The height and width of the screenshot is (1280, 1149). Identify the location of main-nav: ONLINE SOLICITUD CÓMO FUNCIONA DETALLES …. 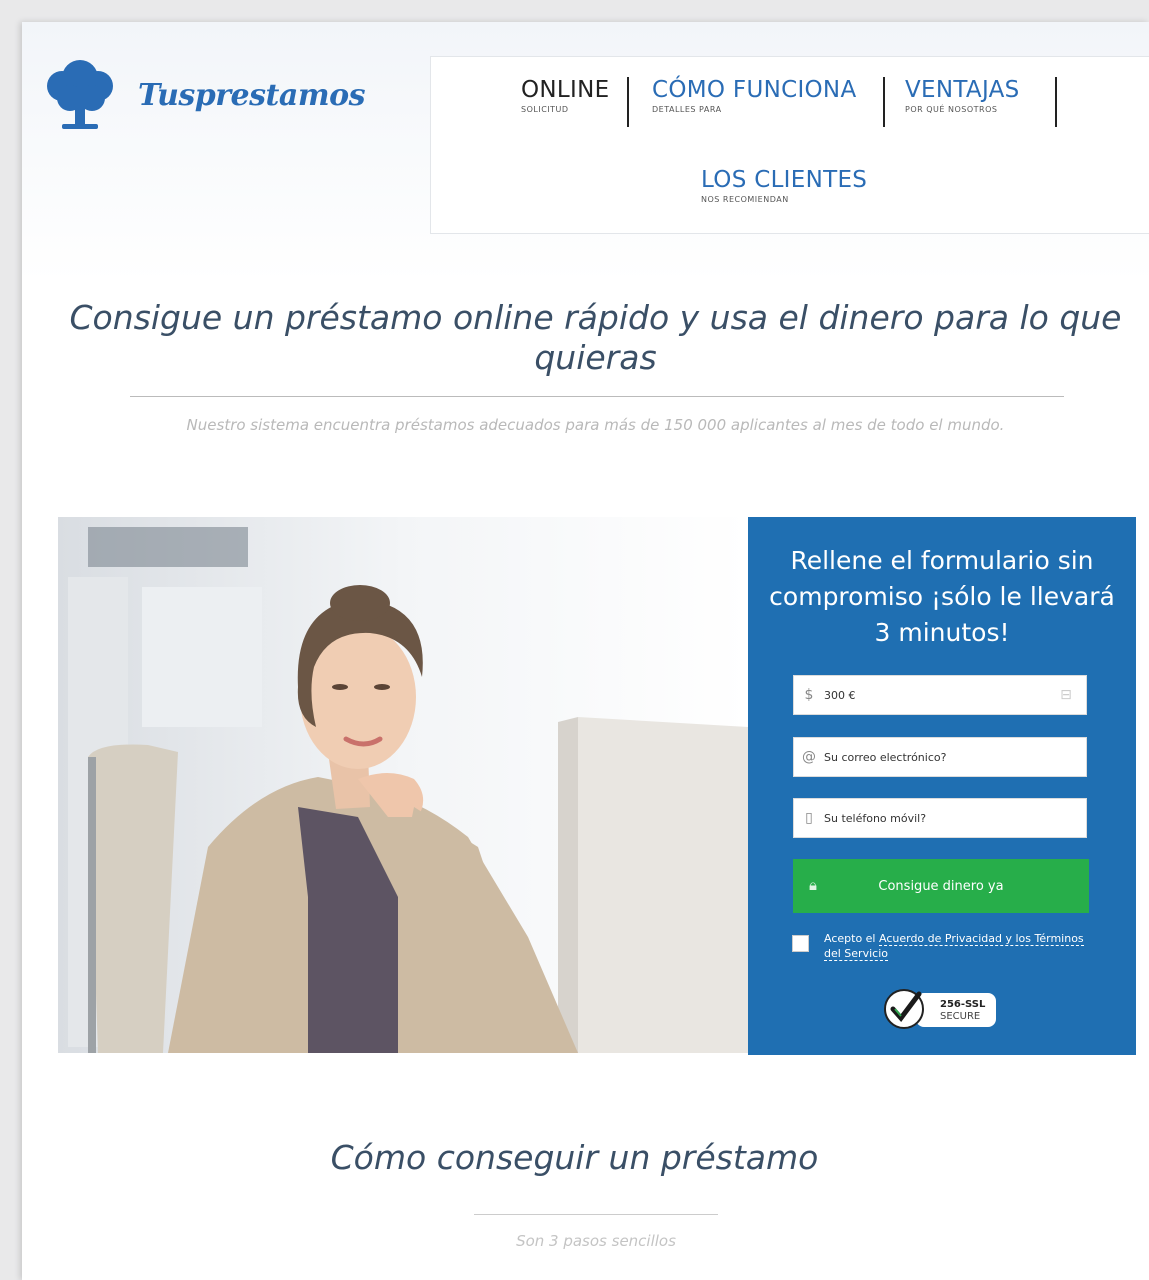
(789, 145).